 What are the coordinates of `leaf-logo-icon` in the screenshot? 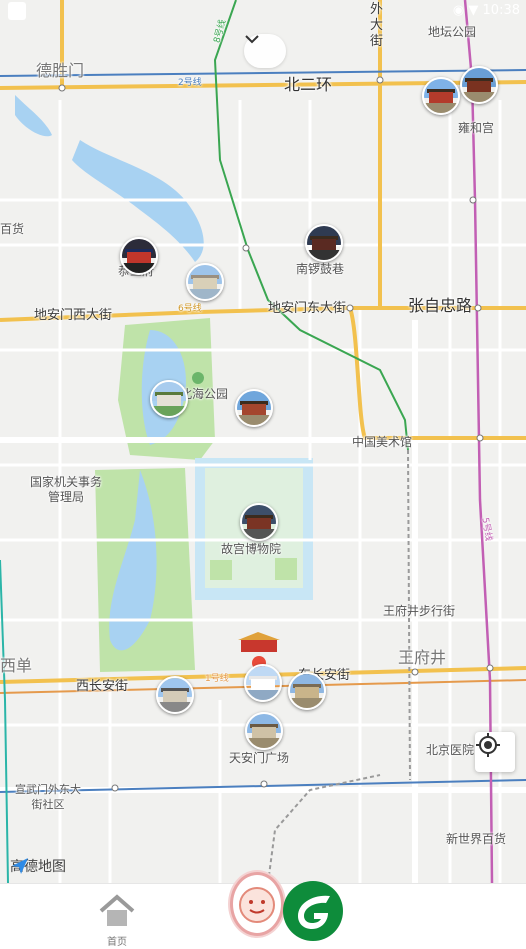 It's located at (314, 912).